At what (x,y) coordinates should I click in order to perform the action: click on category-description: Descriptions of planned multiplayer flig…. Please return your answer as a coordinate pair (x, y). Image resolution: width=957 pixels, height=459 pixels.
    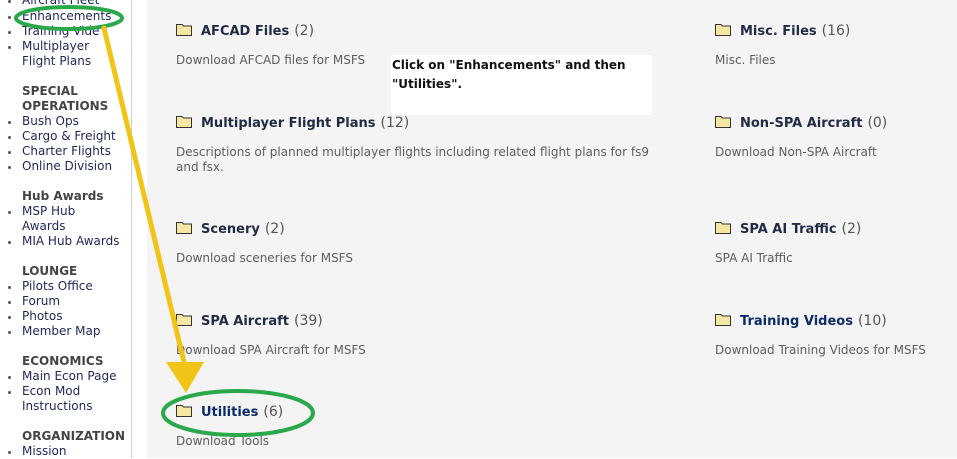
    Looking at the image, I should click on (412, 152).